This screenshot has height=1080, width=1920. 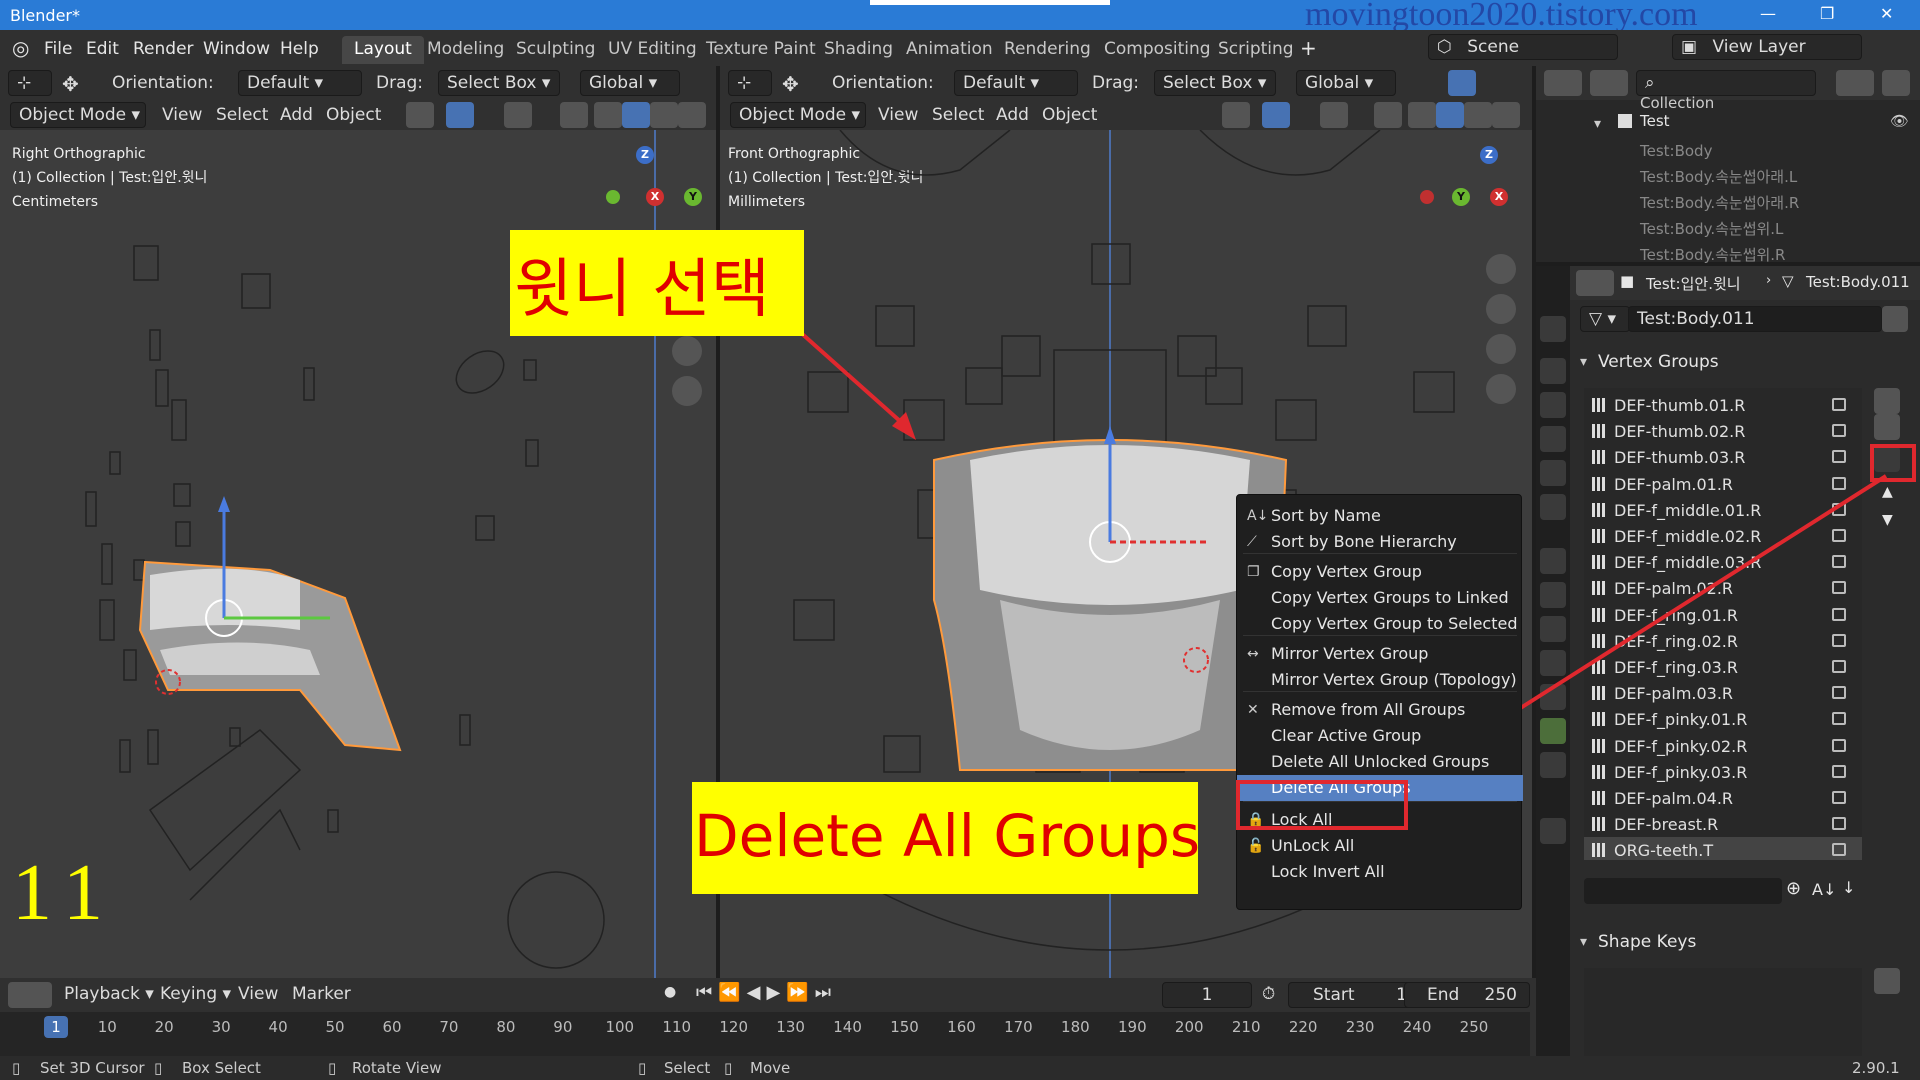 What do you see at coordinates (1595, 283) in the screenshot?
I see `properties-editor-type-icon` at bounding box center [1595, 283].